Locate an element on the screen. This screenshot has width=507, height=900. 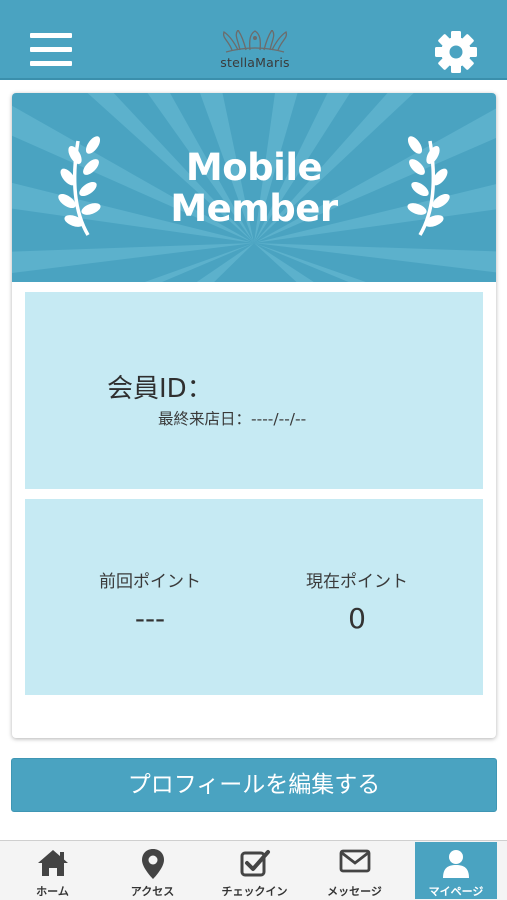
brand-logo: stellaMaris is located at coordinates (255, 52).